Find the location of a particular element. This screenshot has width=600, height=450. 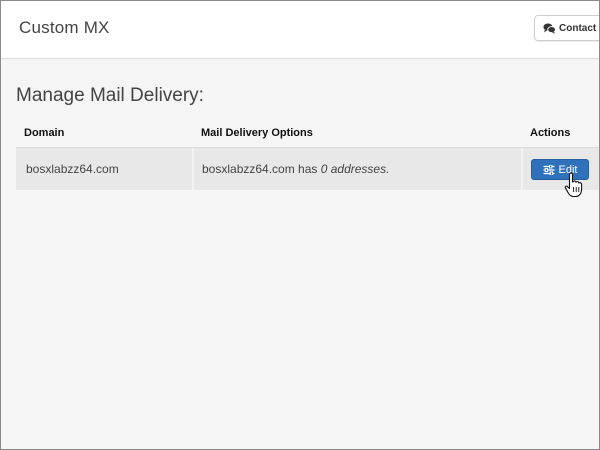

contact-button-label: Contact S is located at coordinates (579, 28).